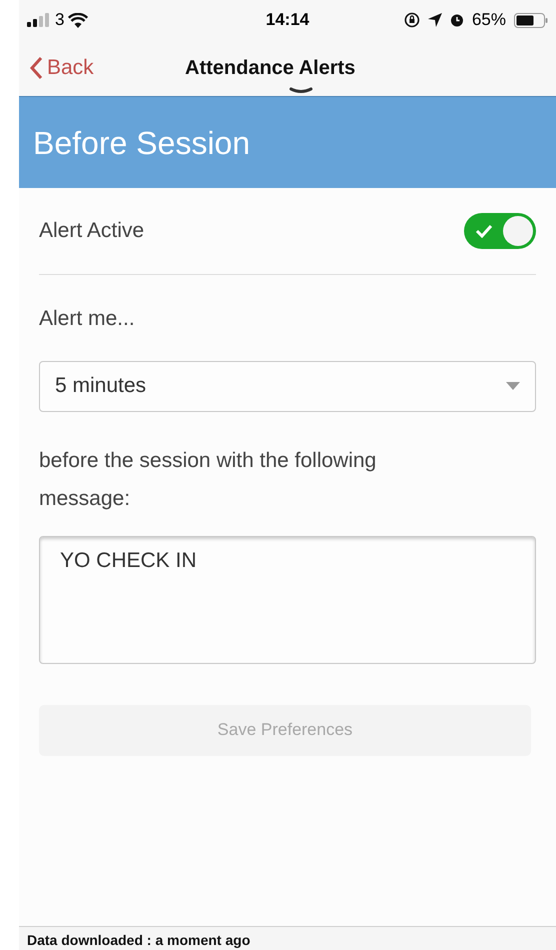 The width and height of the screenshot is (556, 950). What do you see at coordinates (489, 20) in the screenshot?
I see `battery-percent: 65%` at bounding box center [489, 20].